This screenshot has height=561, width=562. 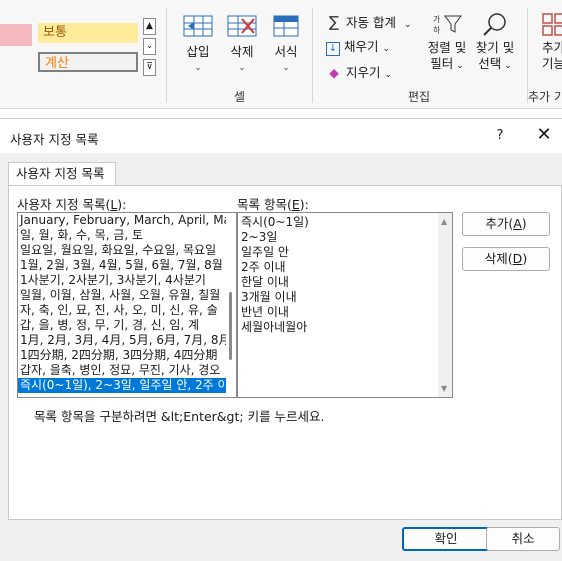 What do you see at coordinates (127, 295) in the screenshot?
I see `list-item: 일월, 이월, 삼월, 사월, 오월, 유월, 칠월` at bounding box center [127, 295].